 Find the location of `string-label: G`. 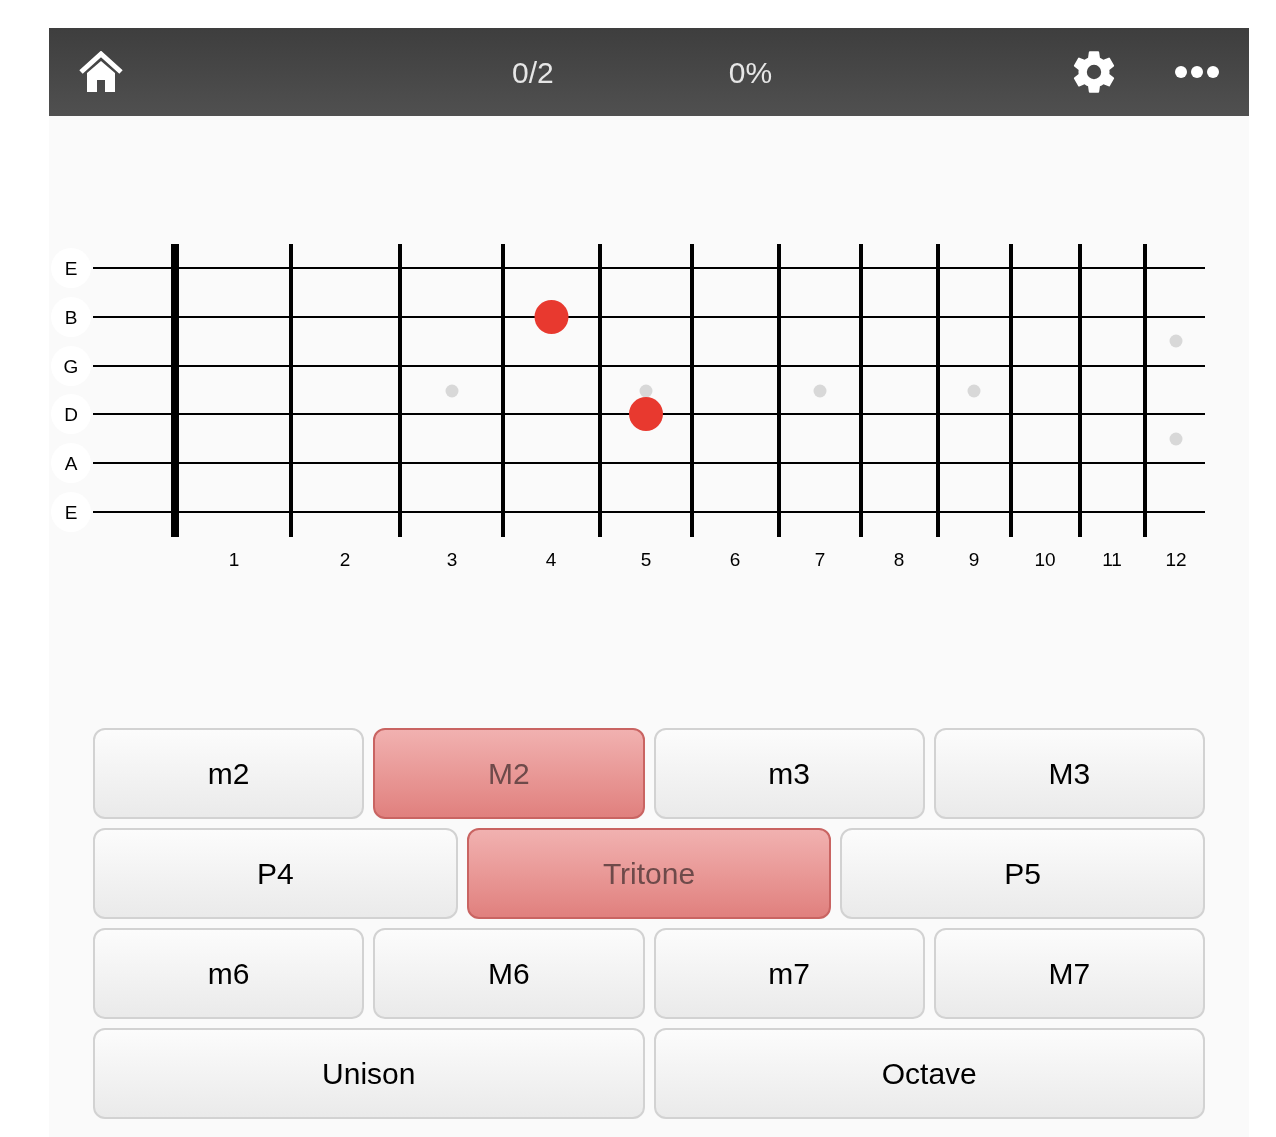

string-label: G is located at coordinates (71, 366).